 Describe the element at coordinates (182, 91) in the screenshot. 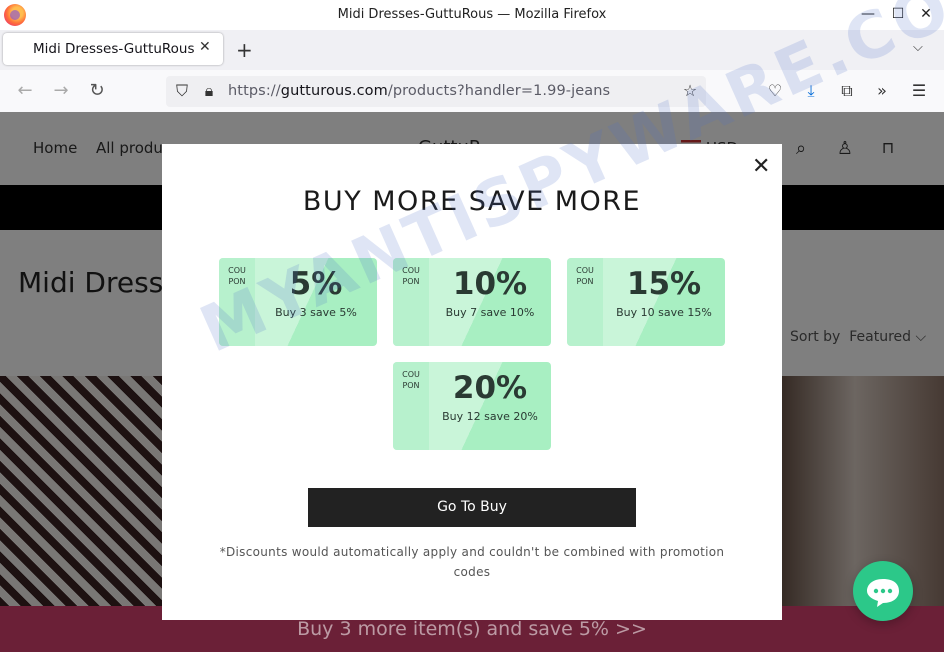

I see `tracking-shield-icon: ⛉` at that location.